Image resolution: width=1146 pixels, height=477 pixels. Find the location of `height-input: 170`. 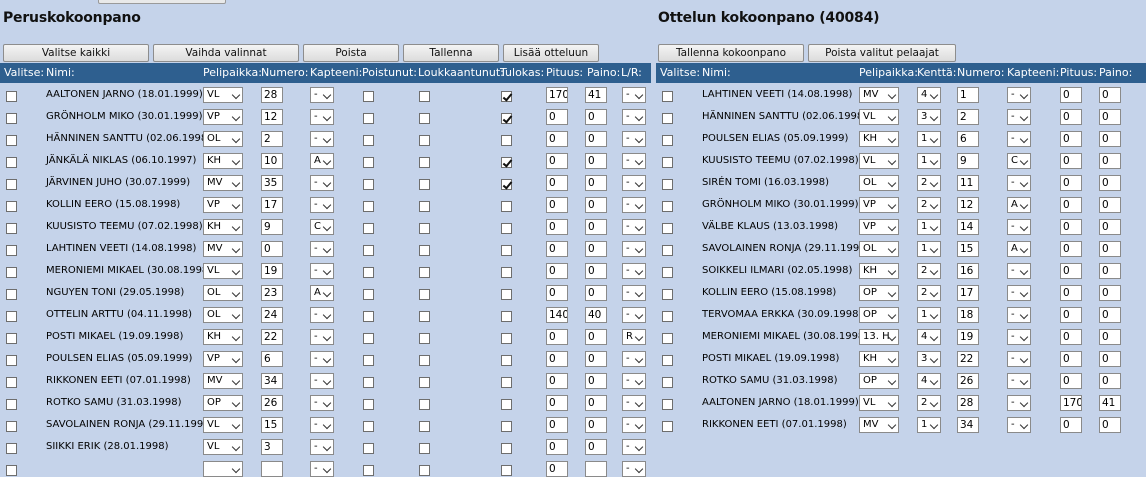

height-input: 170 is located at coordinates (557, 95).